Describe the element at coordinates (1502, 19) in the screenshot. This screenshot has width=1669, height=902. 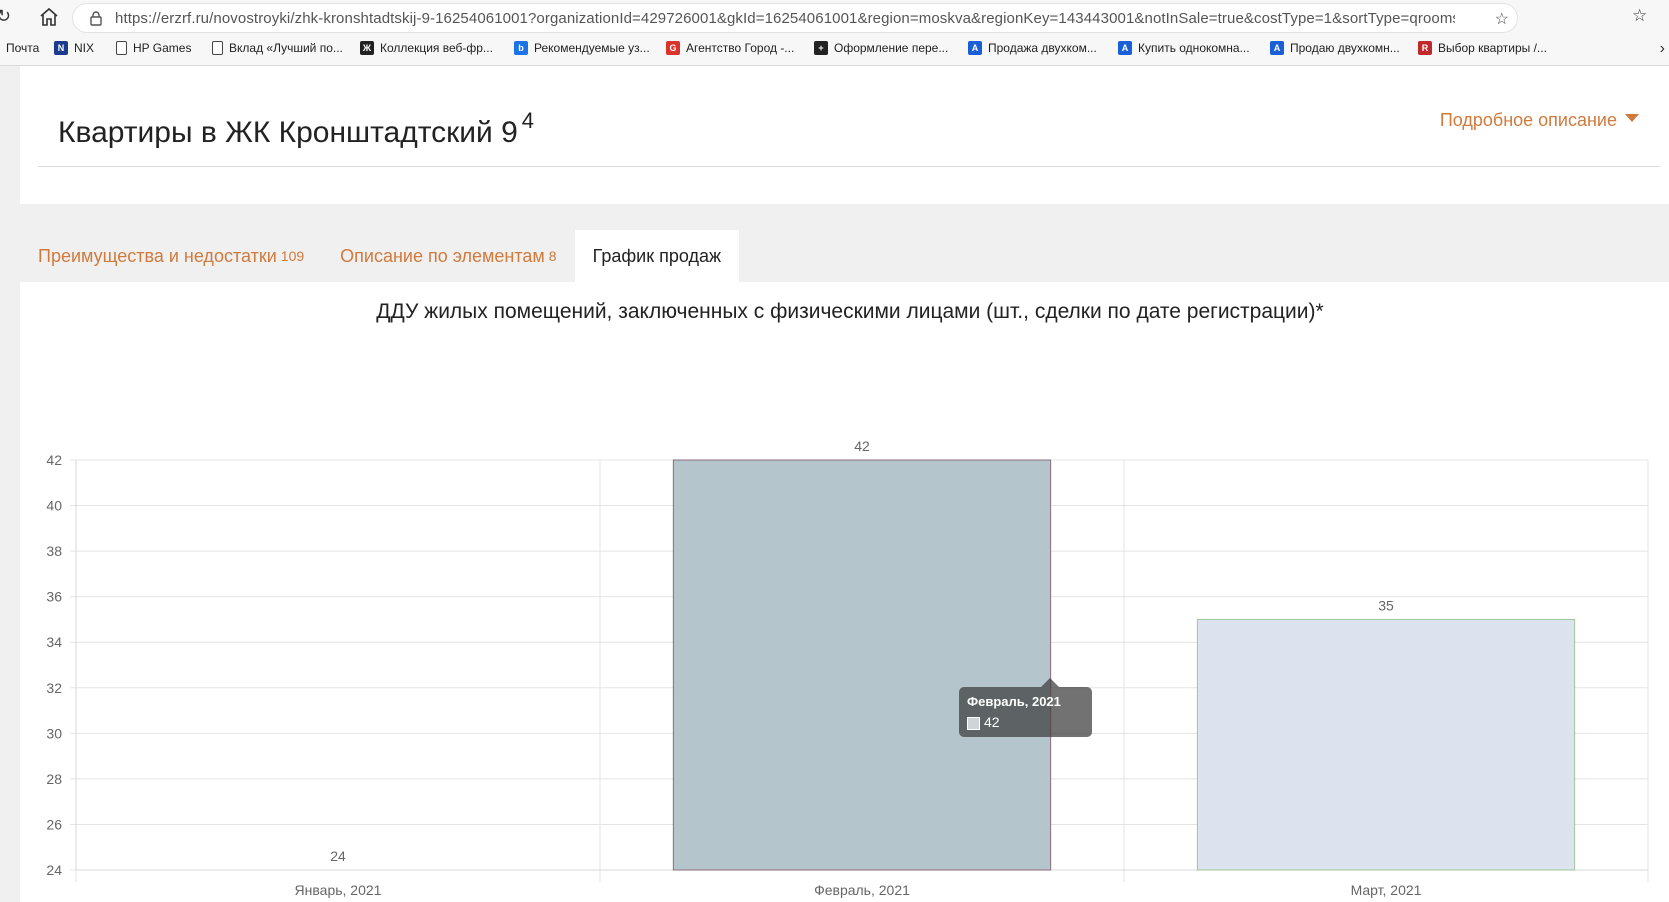
I see `add-favorite-icon: ☆` at that location.